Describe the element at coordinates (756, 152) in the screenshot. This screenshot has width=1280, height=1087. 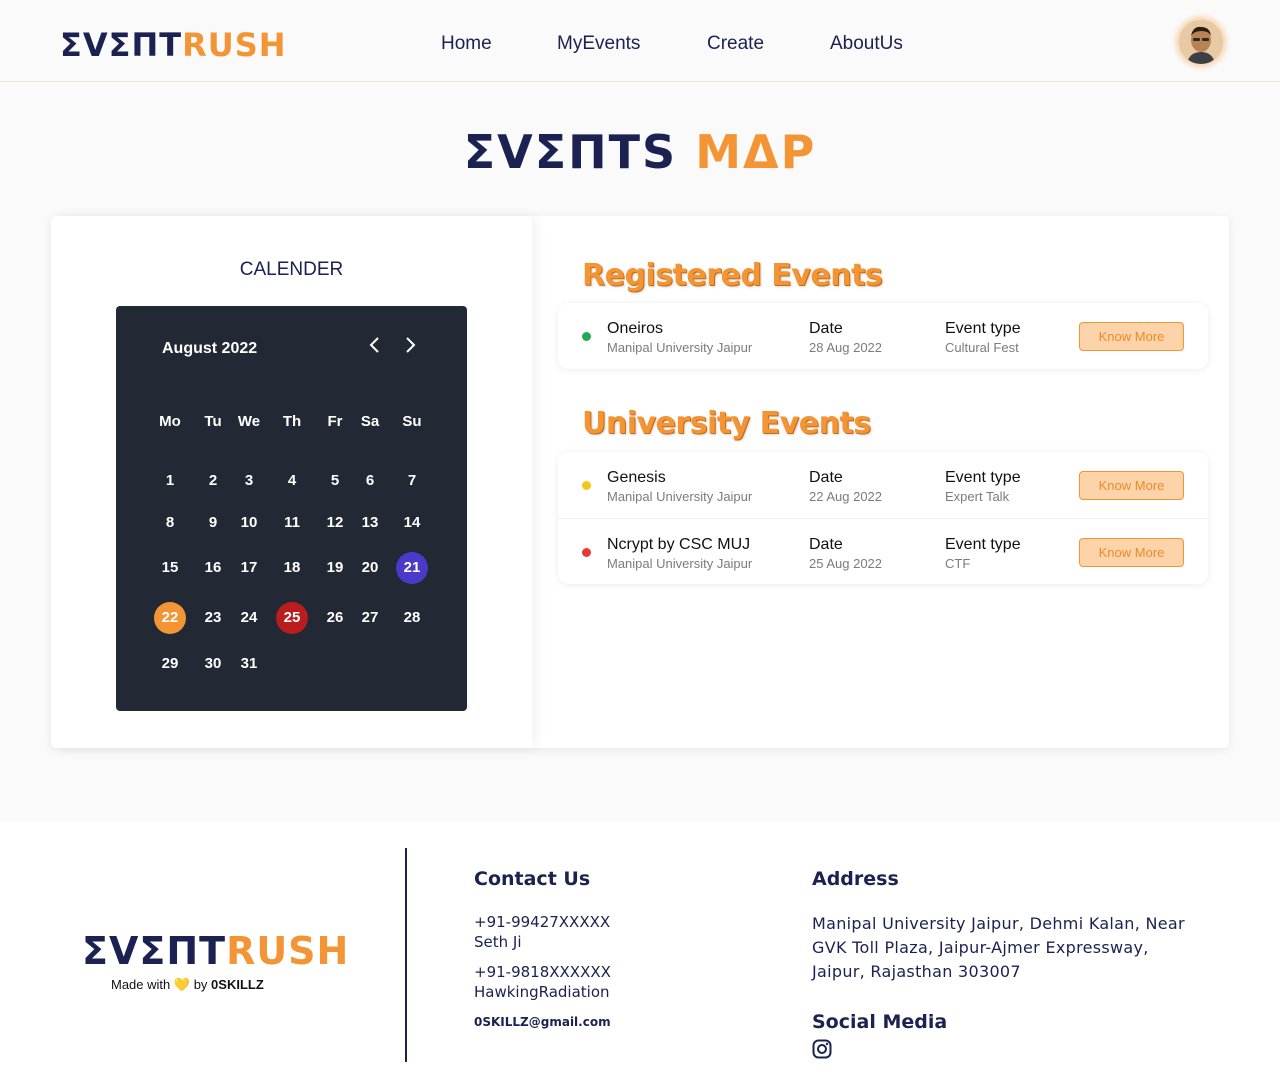
I see `page-title-part2: MΔP` at that location.